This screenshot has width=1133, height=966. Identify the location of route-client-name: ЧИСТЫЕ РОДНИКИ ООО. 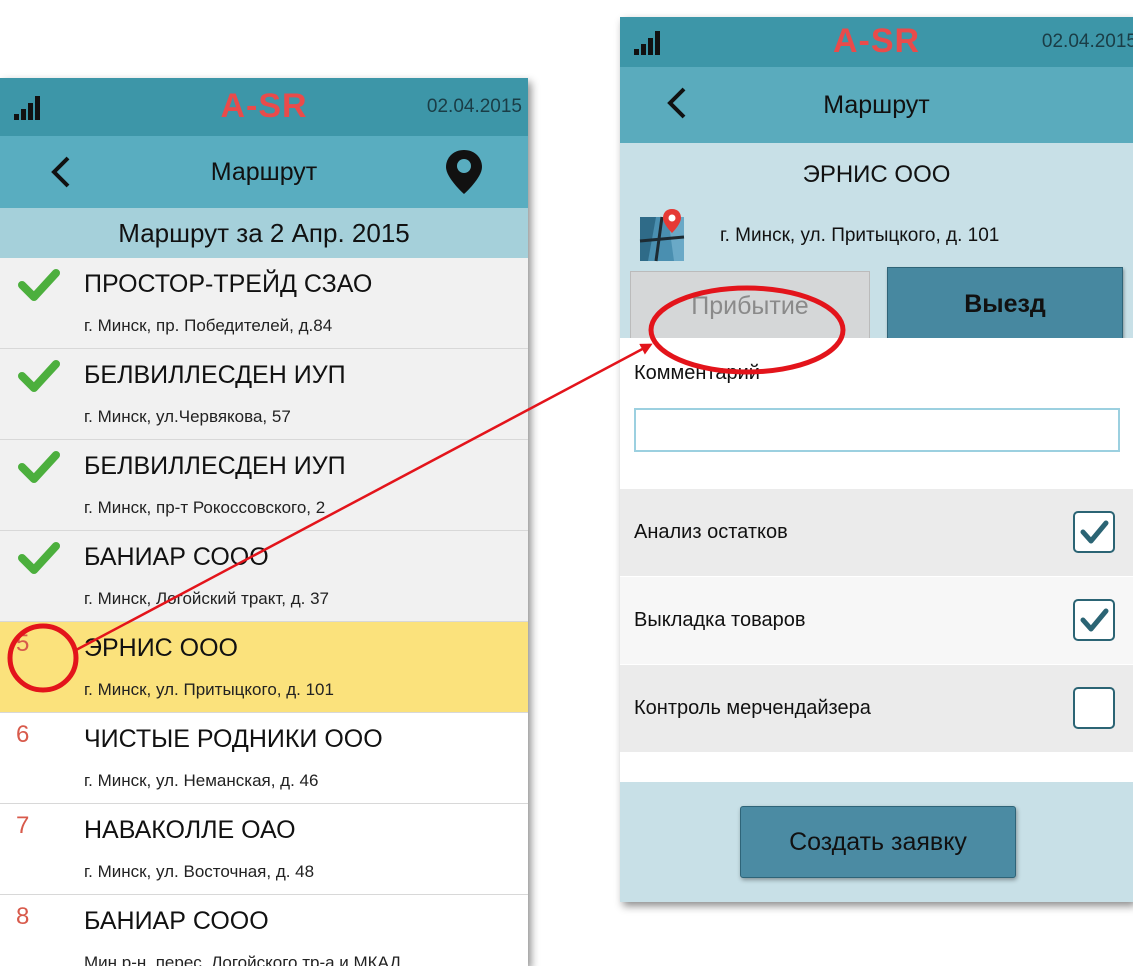
(233, 739).